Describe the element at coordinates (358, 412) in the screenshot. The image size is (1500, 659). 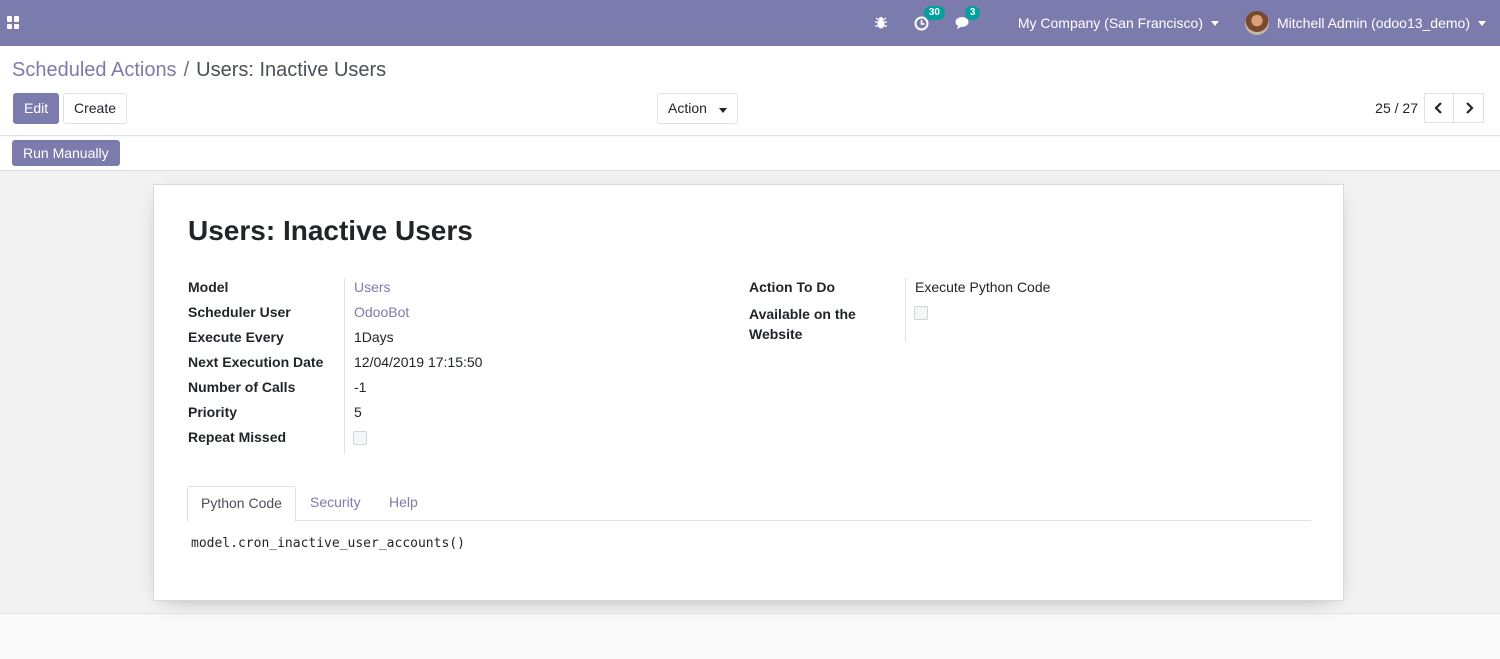
I see `field-priority-value: 5` at that location.